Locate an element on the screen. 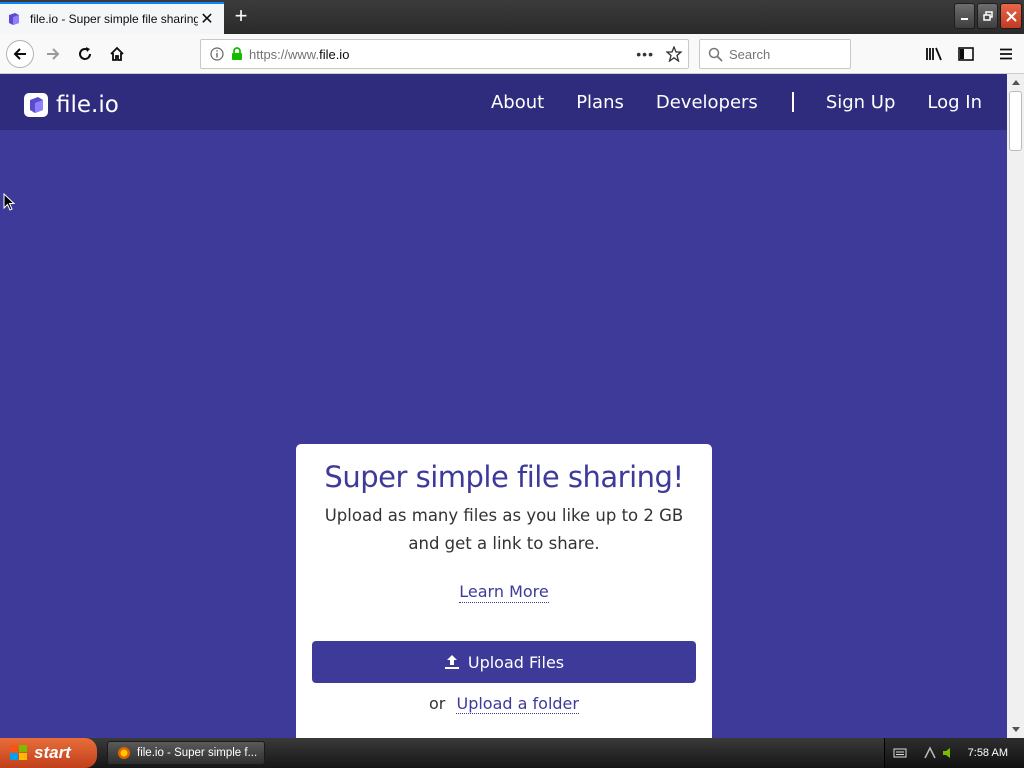 Image resolution: width=1024 pixels, height=768 pixels. close-window-button is located at coordinates (1011, 16).